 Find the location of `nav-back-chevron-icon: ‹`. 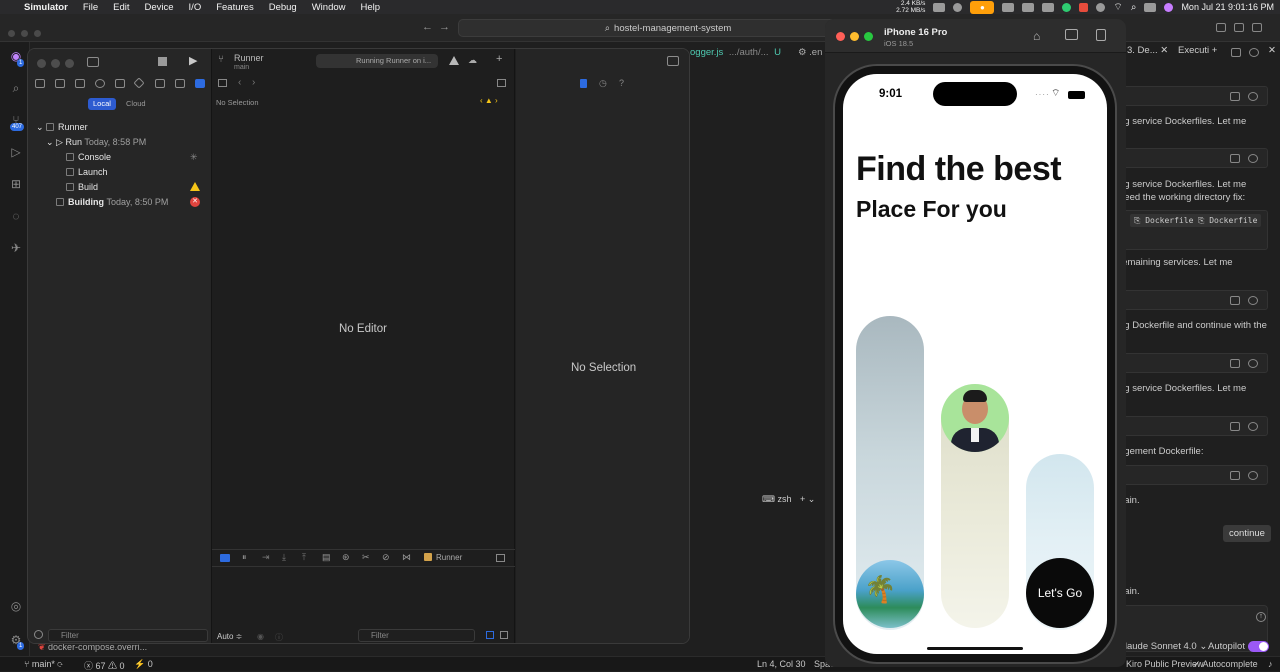

nav-back-chevron-icon: ‹ is located at coordinates (239, 82).